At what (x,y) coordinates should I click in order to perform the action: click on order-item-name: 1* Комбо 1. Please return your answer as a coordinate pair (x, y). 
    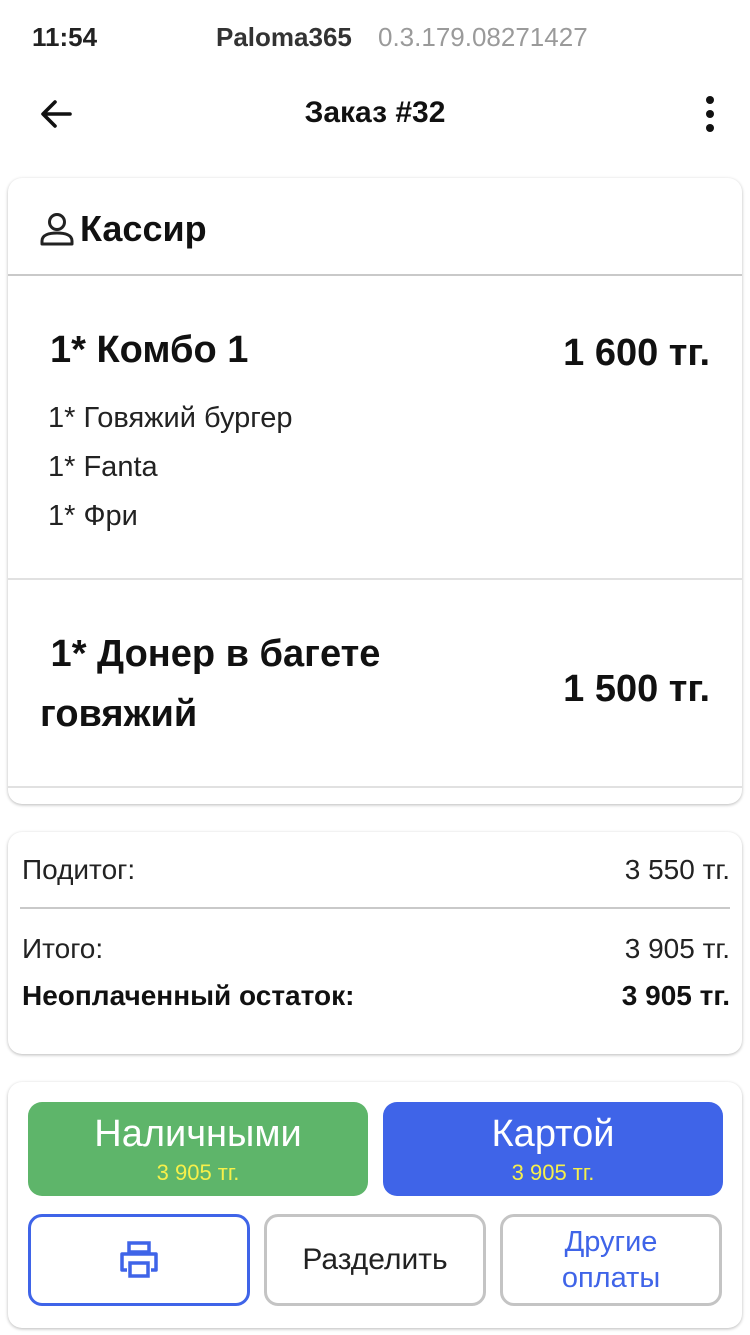
    Looking at the image, I should click on (149, 350).